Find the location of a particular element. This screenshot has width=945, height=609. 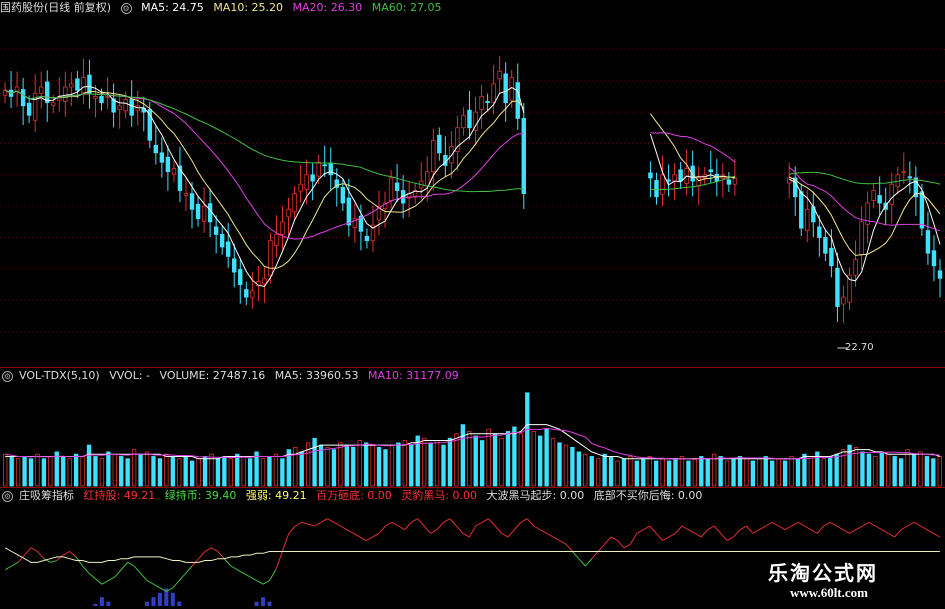

vol-ma5-value: MA5: 33960.53 is located at coordinates (316, 375).